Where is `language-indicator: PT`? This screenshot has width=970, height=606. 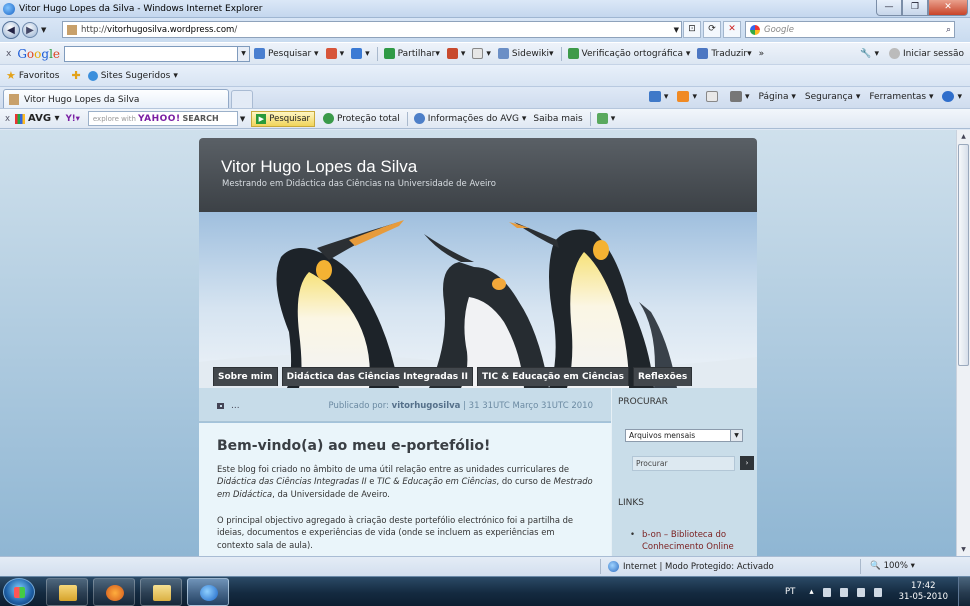 language-indicator: PT is located at coordinates (790, 592).